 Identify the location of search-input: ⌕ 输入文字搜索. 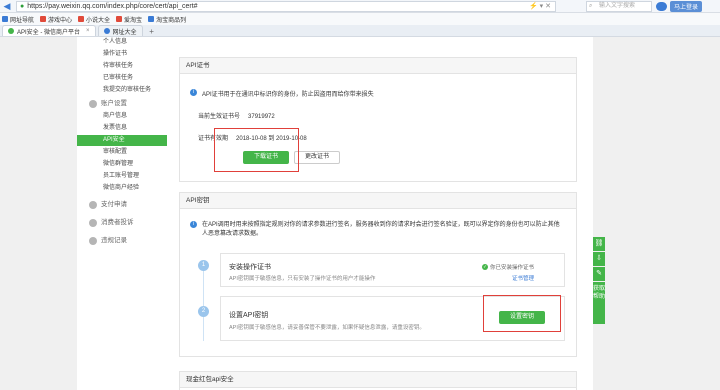
(619, 6).